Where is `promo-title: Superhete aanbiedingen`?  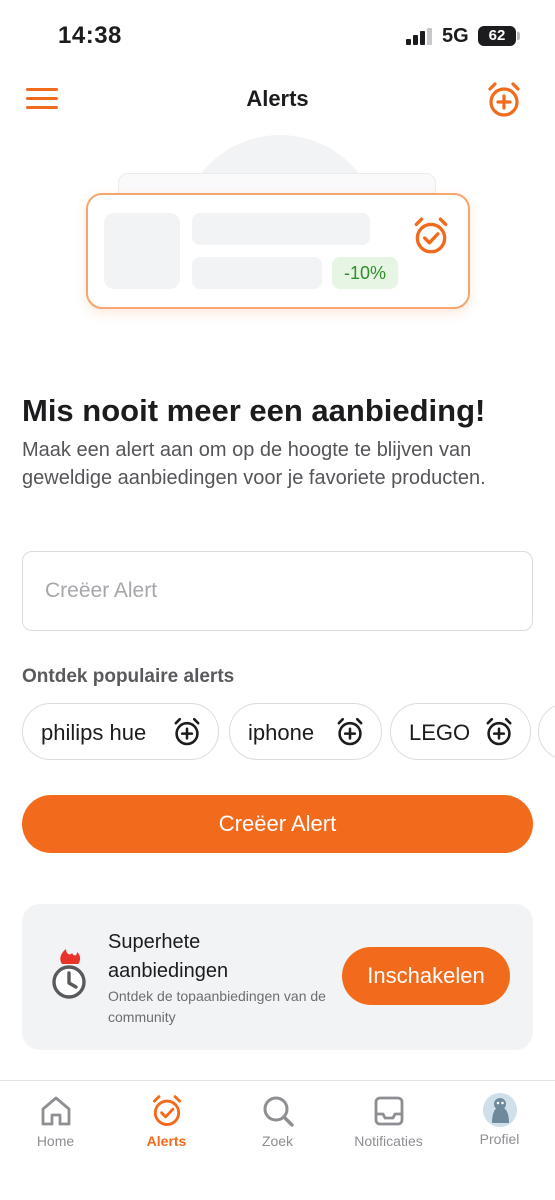 promo-title: Superhete aanbiedingen is located at coordinates (168, 956).